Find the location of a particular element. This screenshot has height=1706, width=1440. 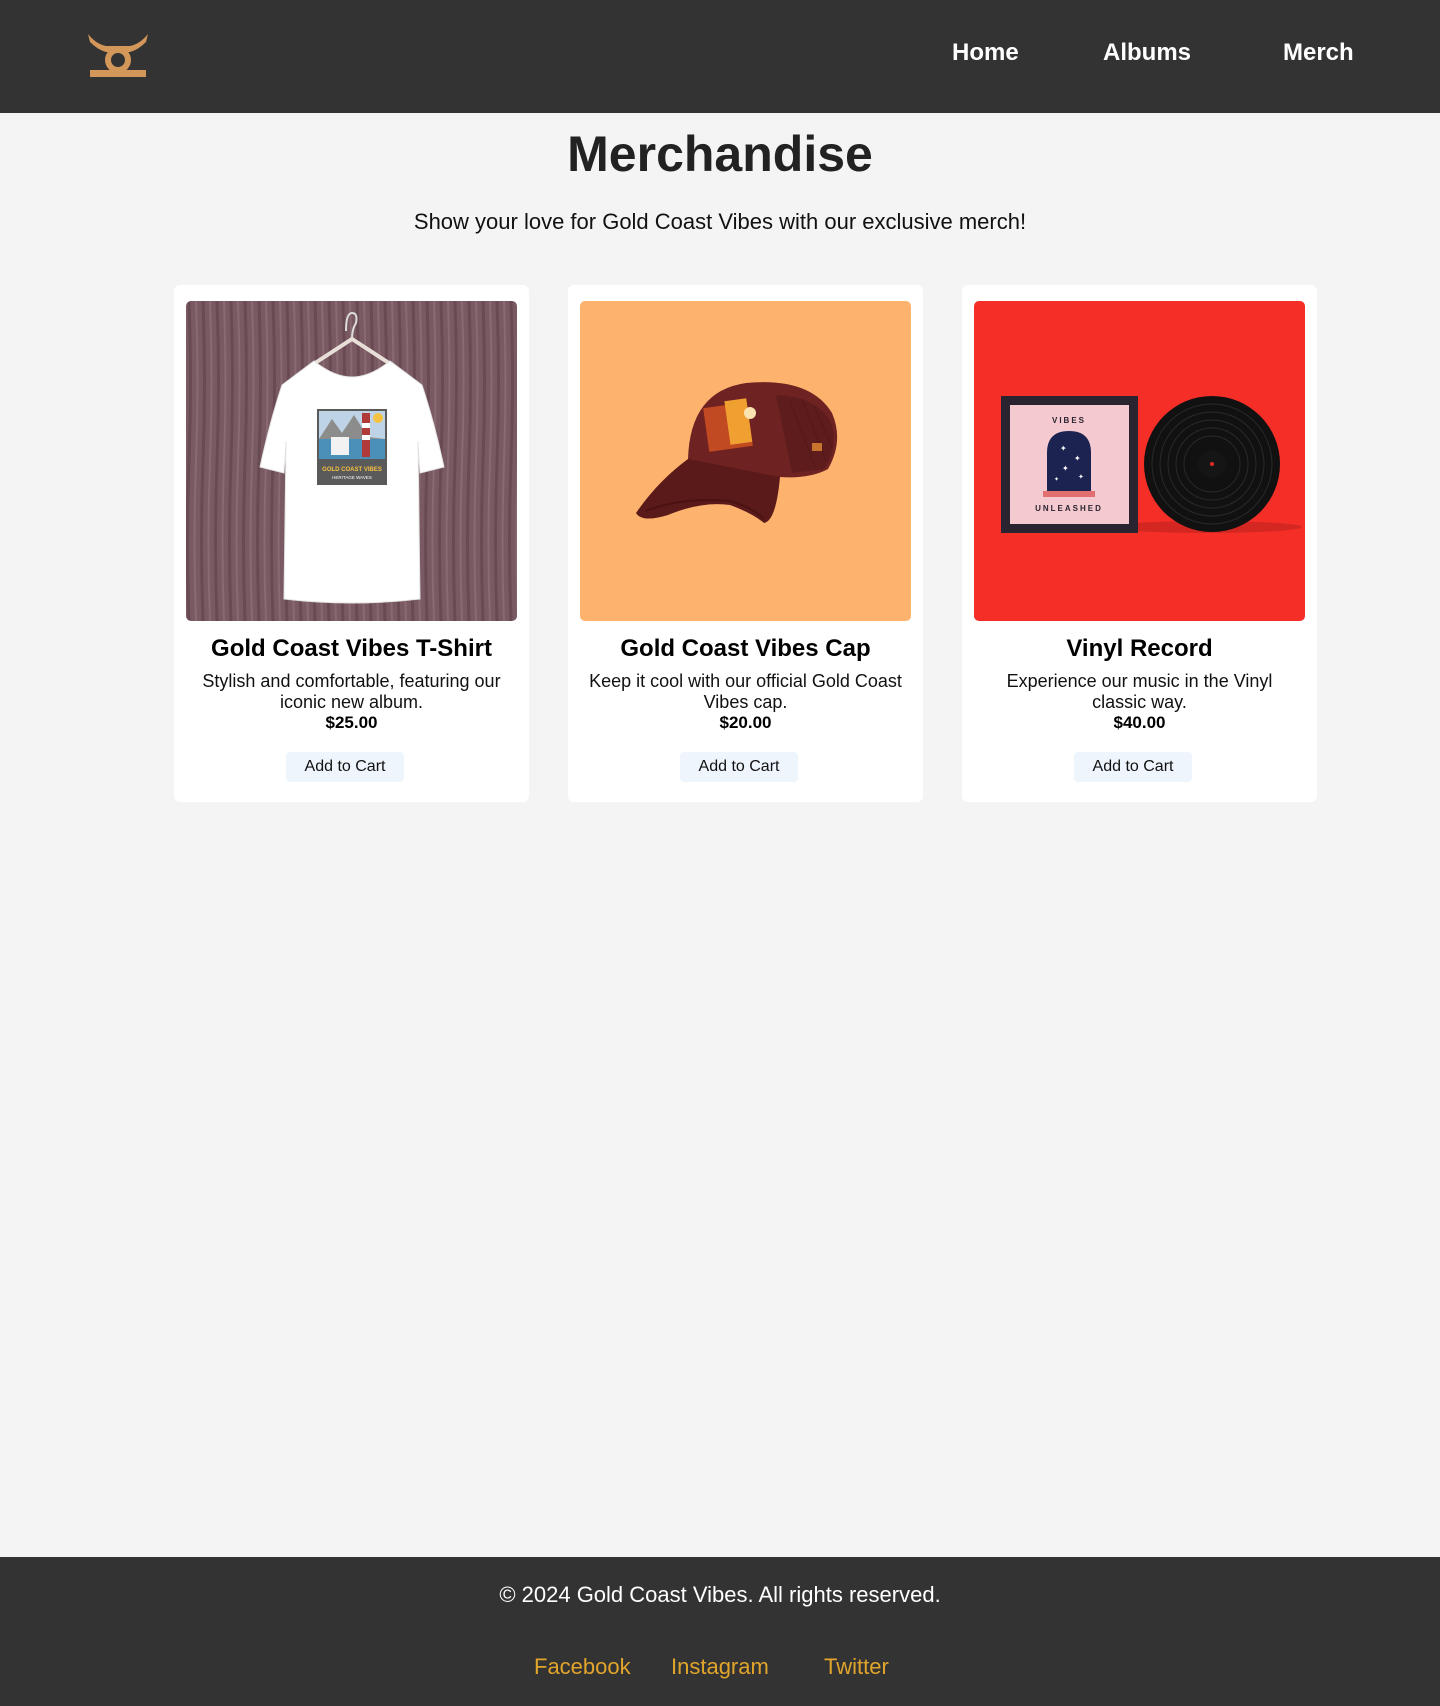

vinyl-cover-bottom-text: UNLEASHED is located at coordinates (1069, 508).